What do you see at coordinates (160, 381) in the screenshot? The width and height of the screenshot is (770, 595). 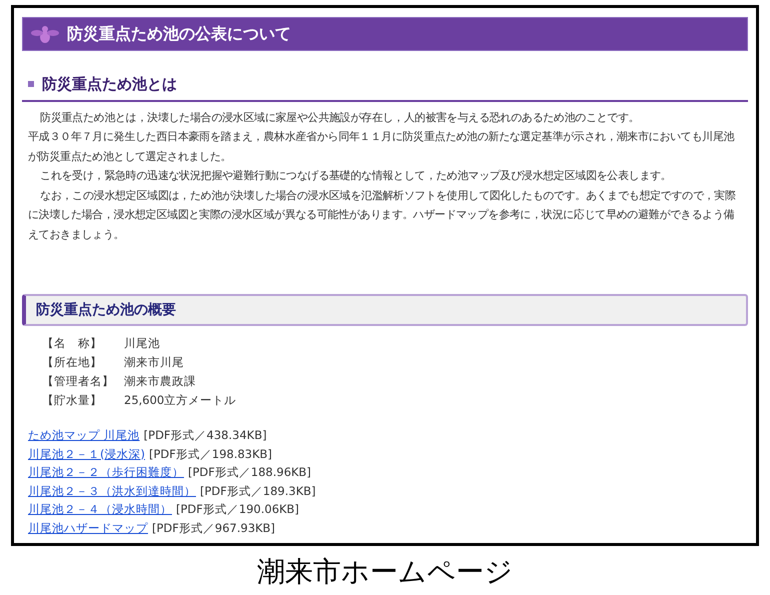 I see `detail-value: 潮来市農政課` at bounding box center [160, 381].